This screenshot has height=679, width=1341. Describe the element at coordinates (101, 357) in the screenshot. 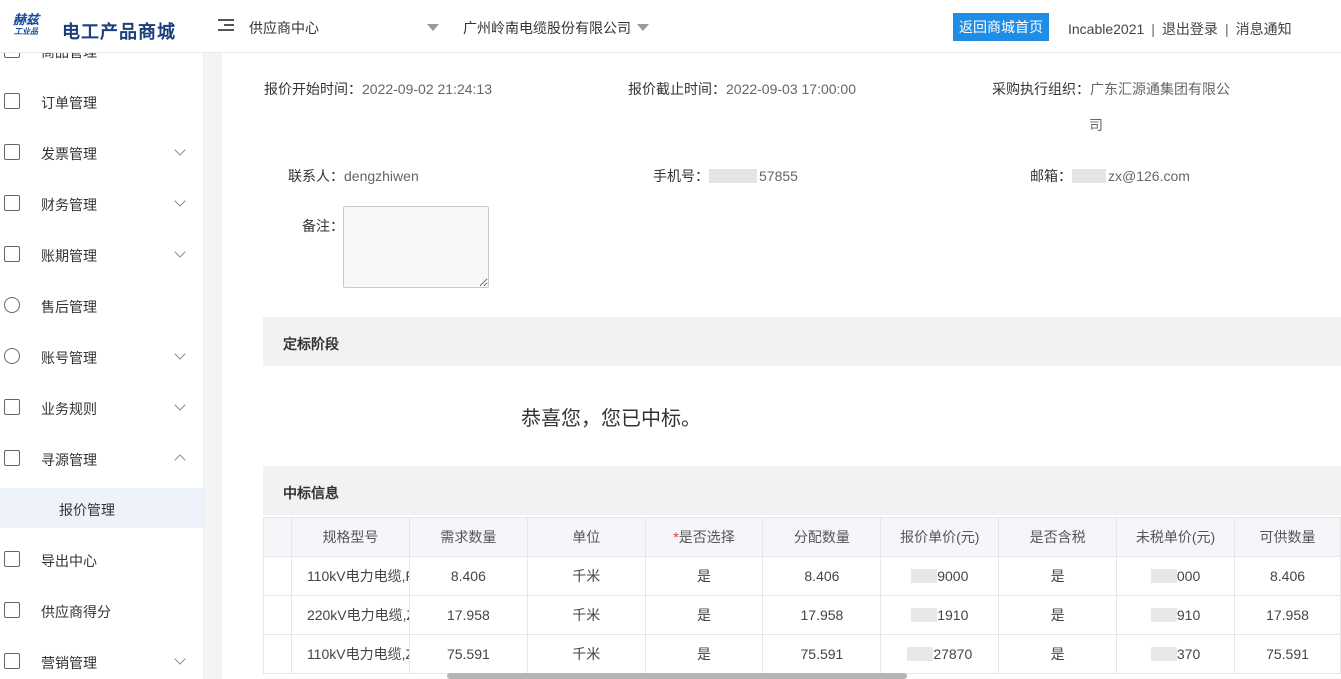

I see `sidebar-item-accounts: 账号管理` at that location.